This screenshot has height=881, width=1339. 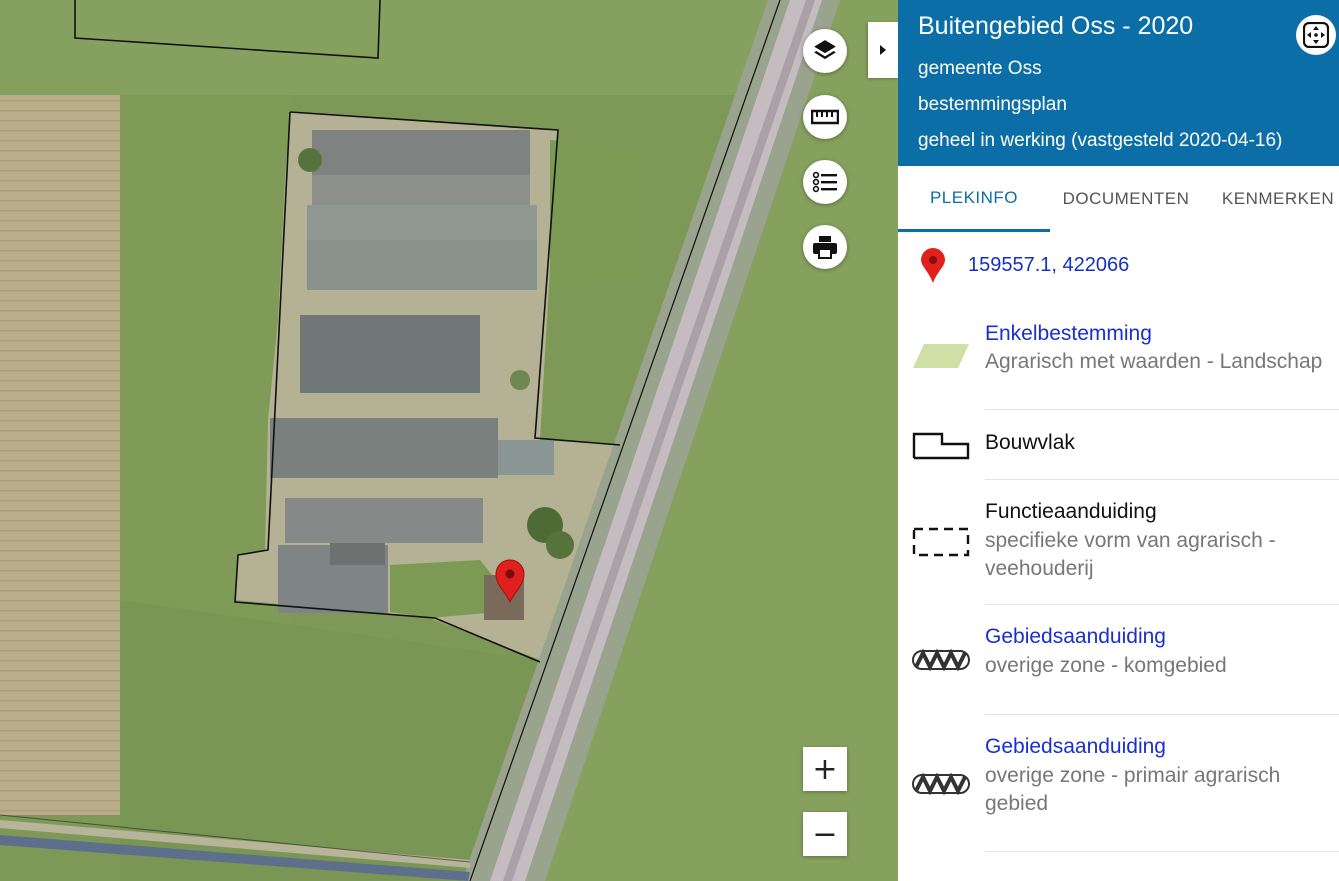 I want to click on measure-button, so click(x=825, y=117).